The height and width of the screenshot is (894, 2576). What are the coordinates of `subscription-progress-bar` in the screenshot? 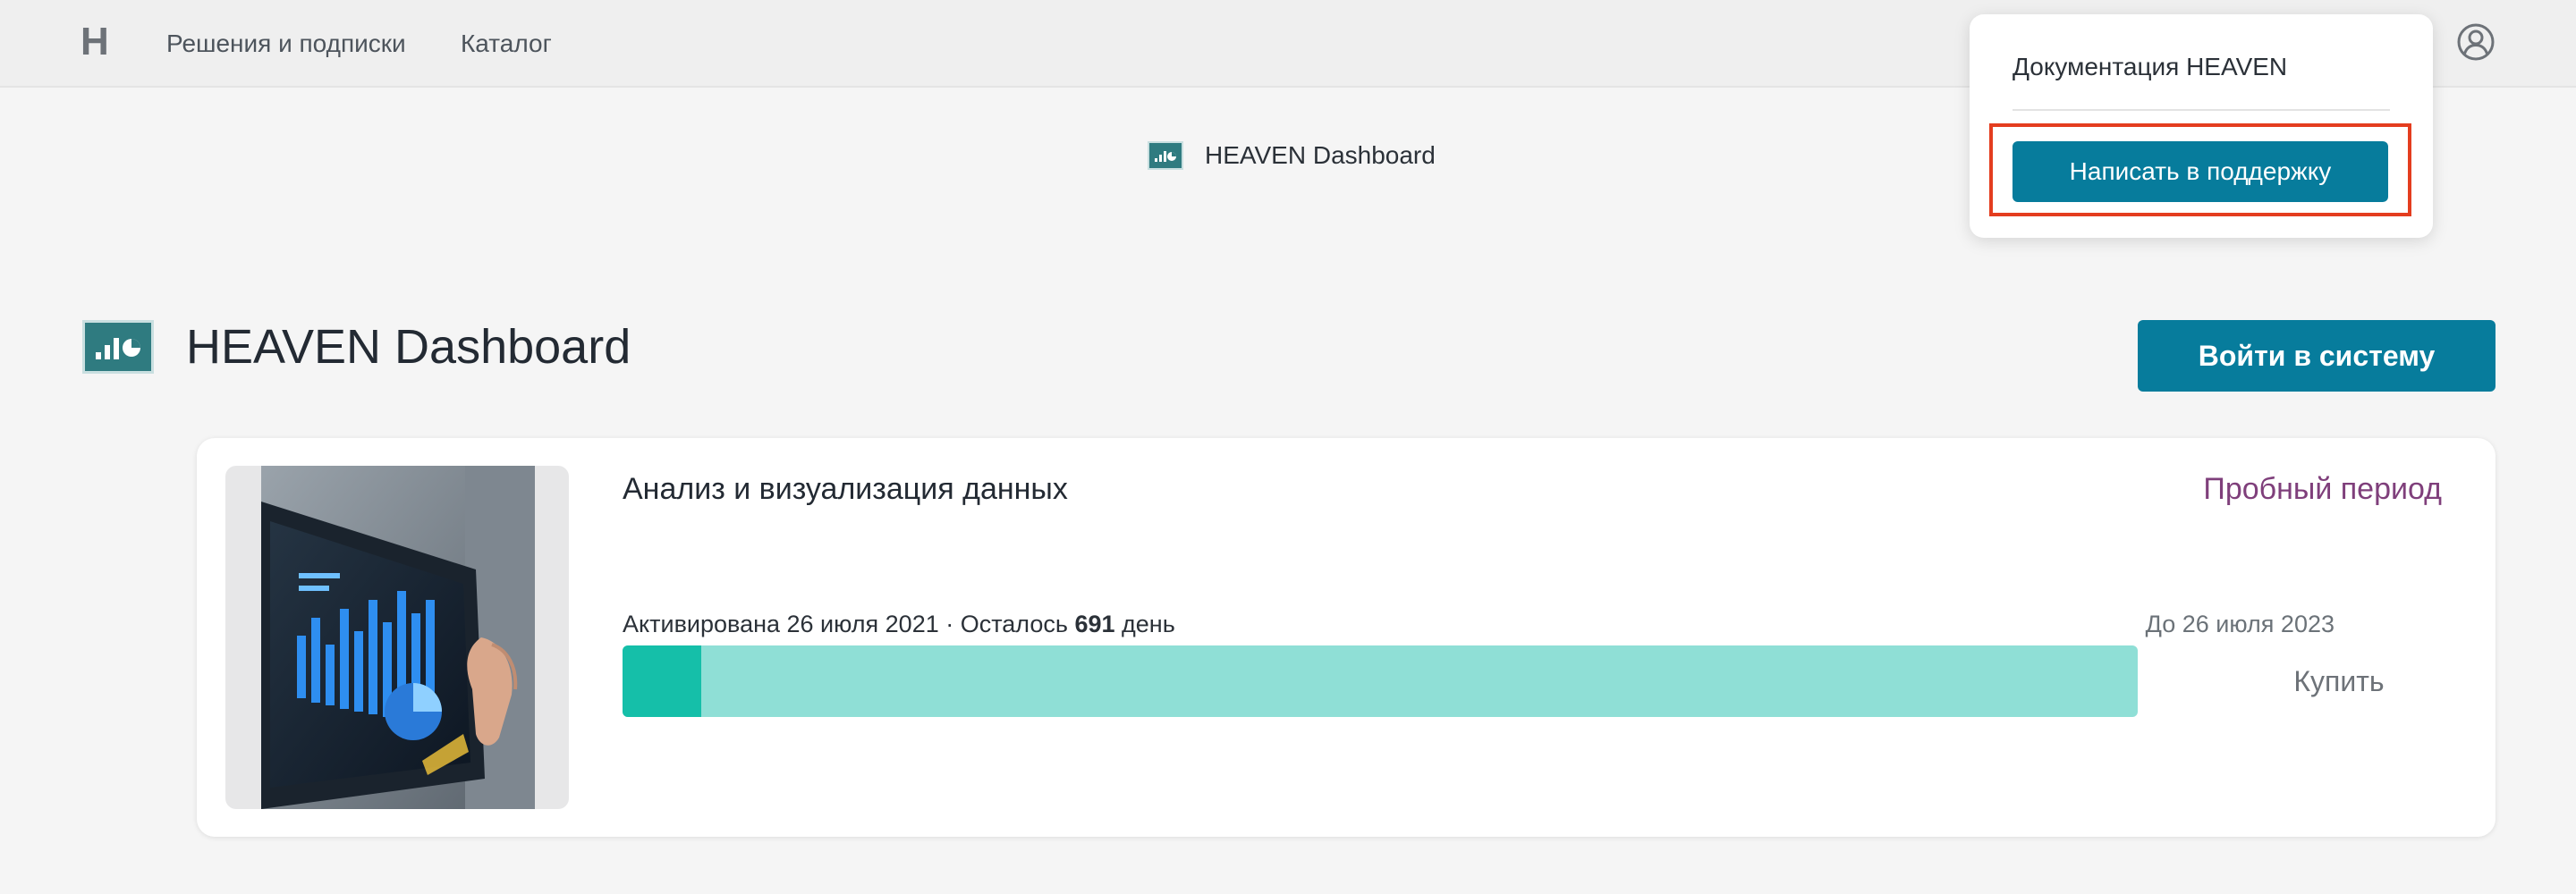 It's located at (1380, 681).